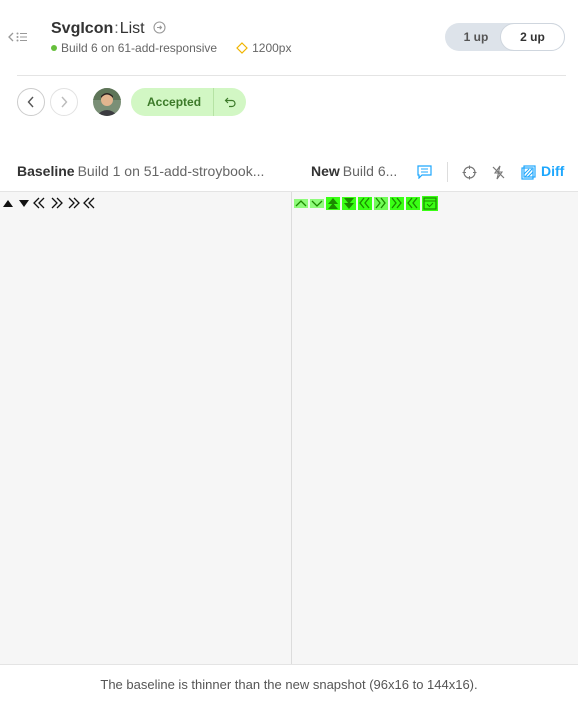 This screenshot has height=702, width=578. I want to click on one-up-option: 1 up, so click(476, 37).